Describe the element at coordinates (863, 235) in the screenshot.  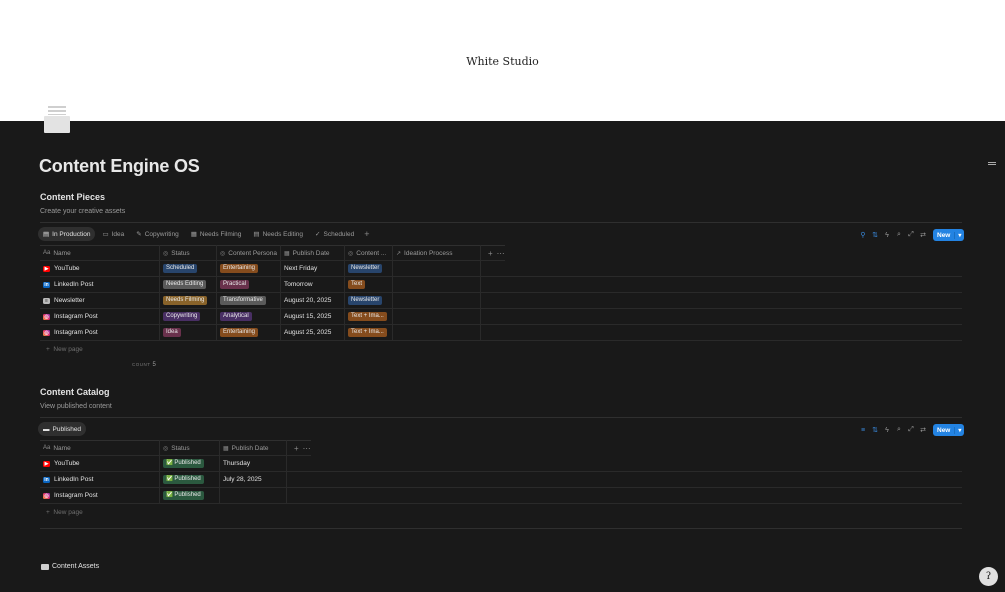
I see `filter-icon: ⚲` at that location.